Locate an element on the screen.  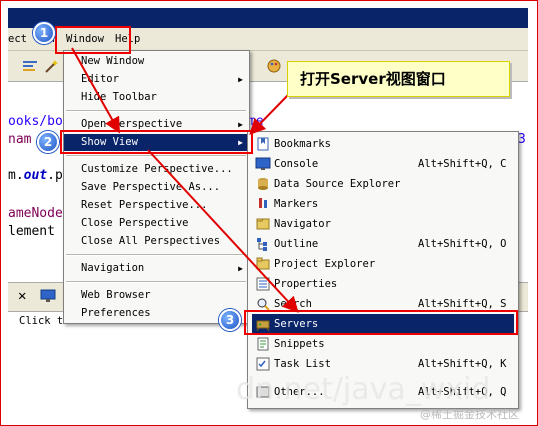
watermark-url: dn.net/java_wxid is located at coordinates (363, 389).